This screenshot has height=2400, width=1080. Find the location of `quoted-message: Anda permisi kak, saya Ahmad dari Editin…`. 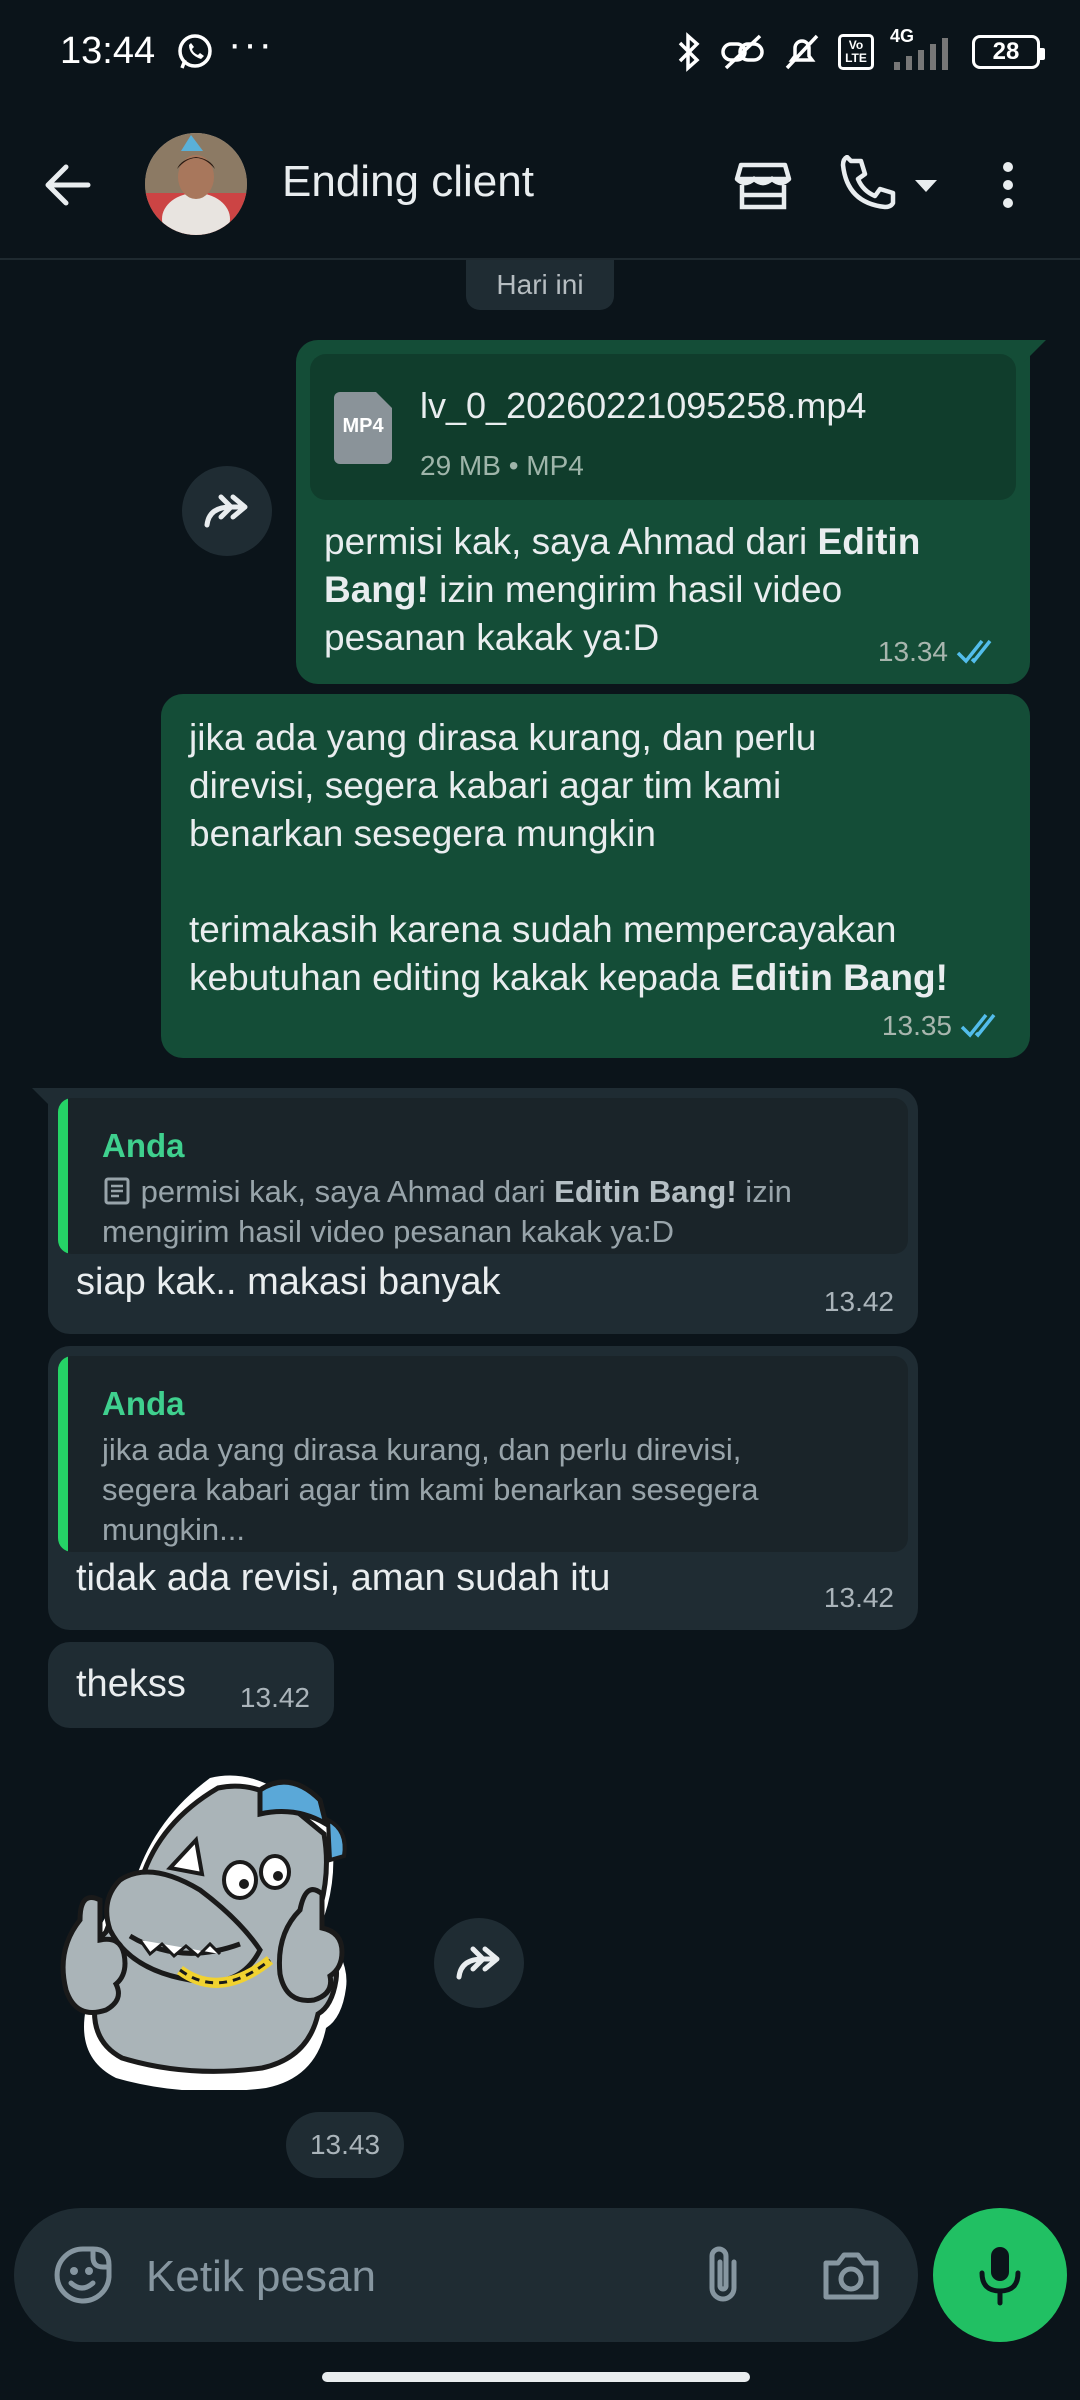

quoted-message: Anda permisi kak, saya Ahmad dari Editin… is located at coordinates (483, 1176).